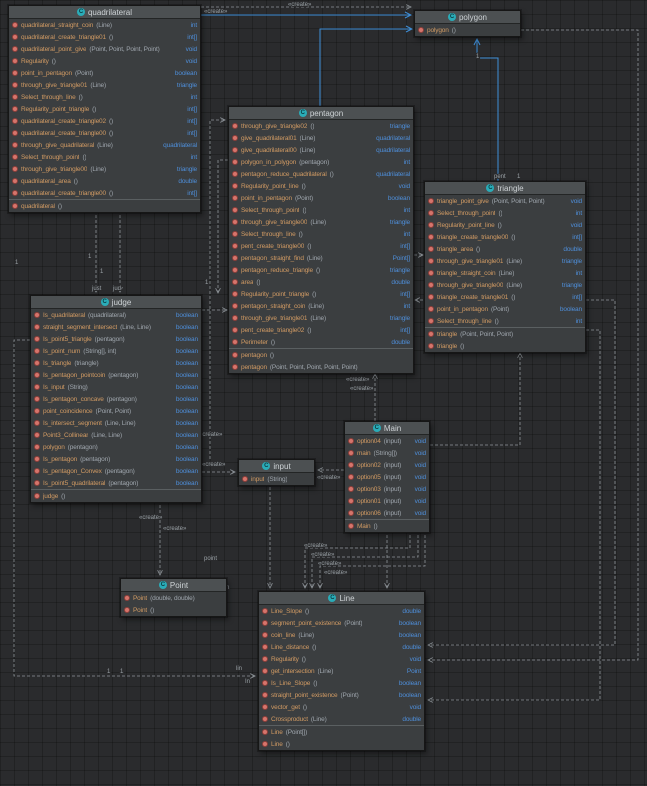 Image resolution: width=647 pixels, height=786 pixels. Describe the element at coordinates (116, 387) in the screenshot. I see `method-row: Is_input (String) boolean` at that location.